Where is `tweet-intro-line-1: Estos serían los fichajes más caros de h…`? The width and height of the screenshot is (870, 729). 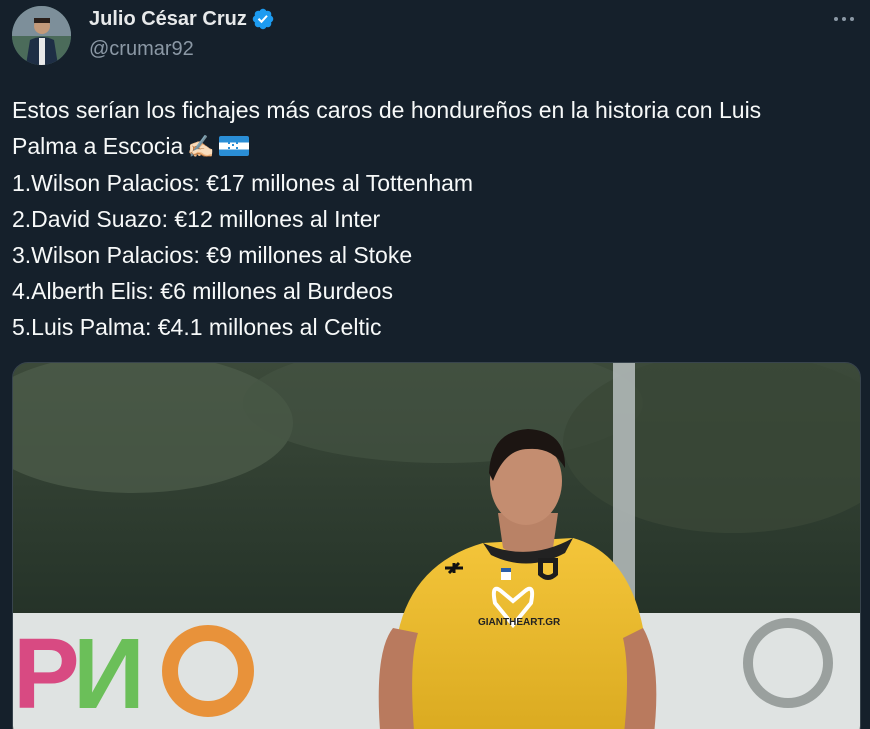 tweet-intro-line-1: Estos serían los fichajes más caros de h… is located at coordinates (387, 110).